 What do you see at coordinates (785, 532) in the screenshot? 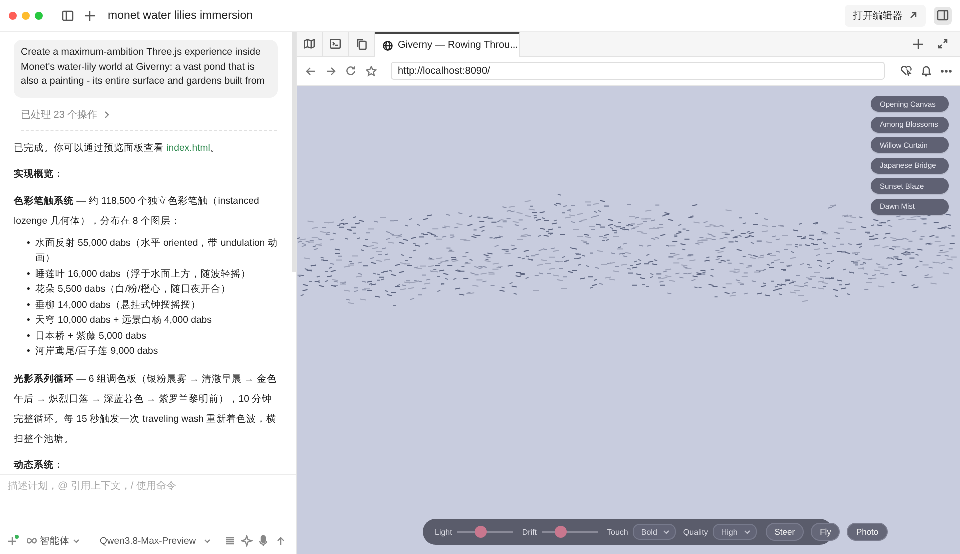
I see `control-button: Steer` at bounding box center [785, 532].